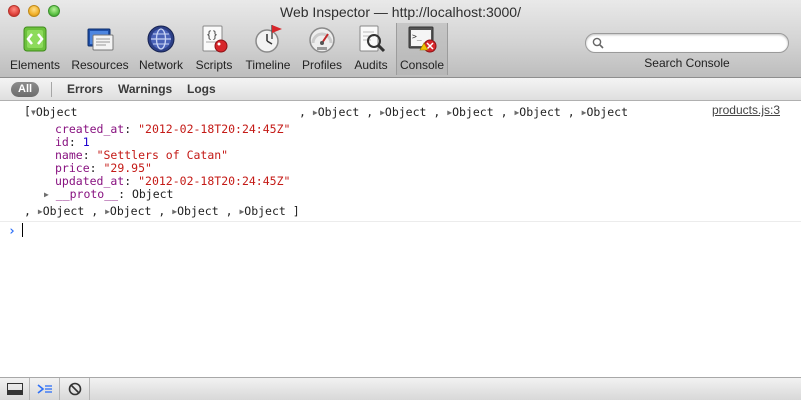 This screenshot has height=400, width=801. What do you see at coordinates (214, 65) in the screenshot?
I see `tab-scripts-label: Scripts` at bounding box center [214, 65].